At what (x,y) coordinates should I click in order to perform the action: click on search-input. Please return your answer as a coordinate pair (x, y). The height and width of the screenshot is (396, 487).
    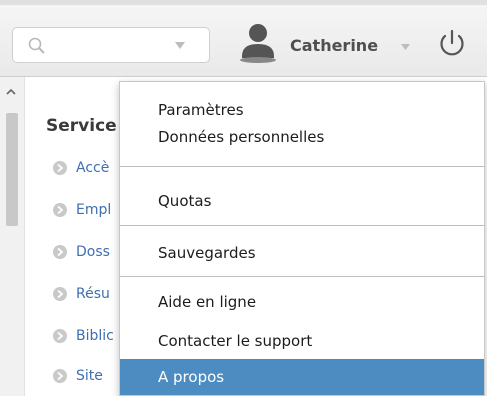
    Looking at the image, I should click on (111, 45).